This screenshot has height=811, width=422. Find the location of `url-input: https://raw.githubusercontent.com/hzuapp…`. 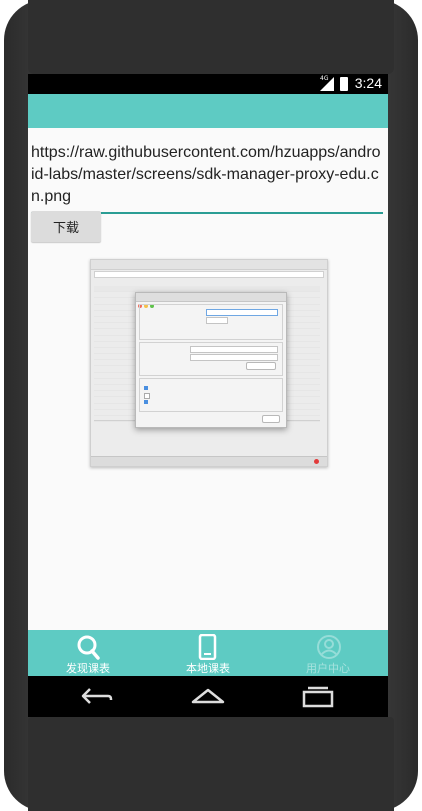

url-input: https://raw.githubusercontent.com/hzuapp… is located at coordinates (207, 178).